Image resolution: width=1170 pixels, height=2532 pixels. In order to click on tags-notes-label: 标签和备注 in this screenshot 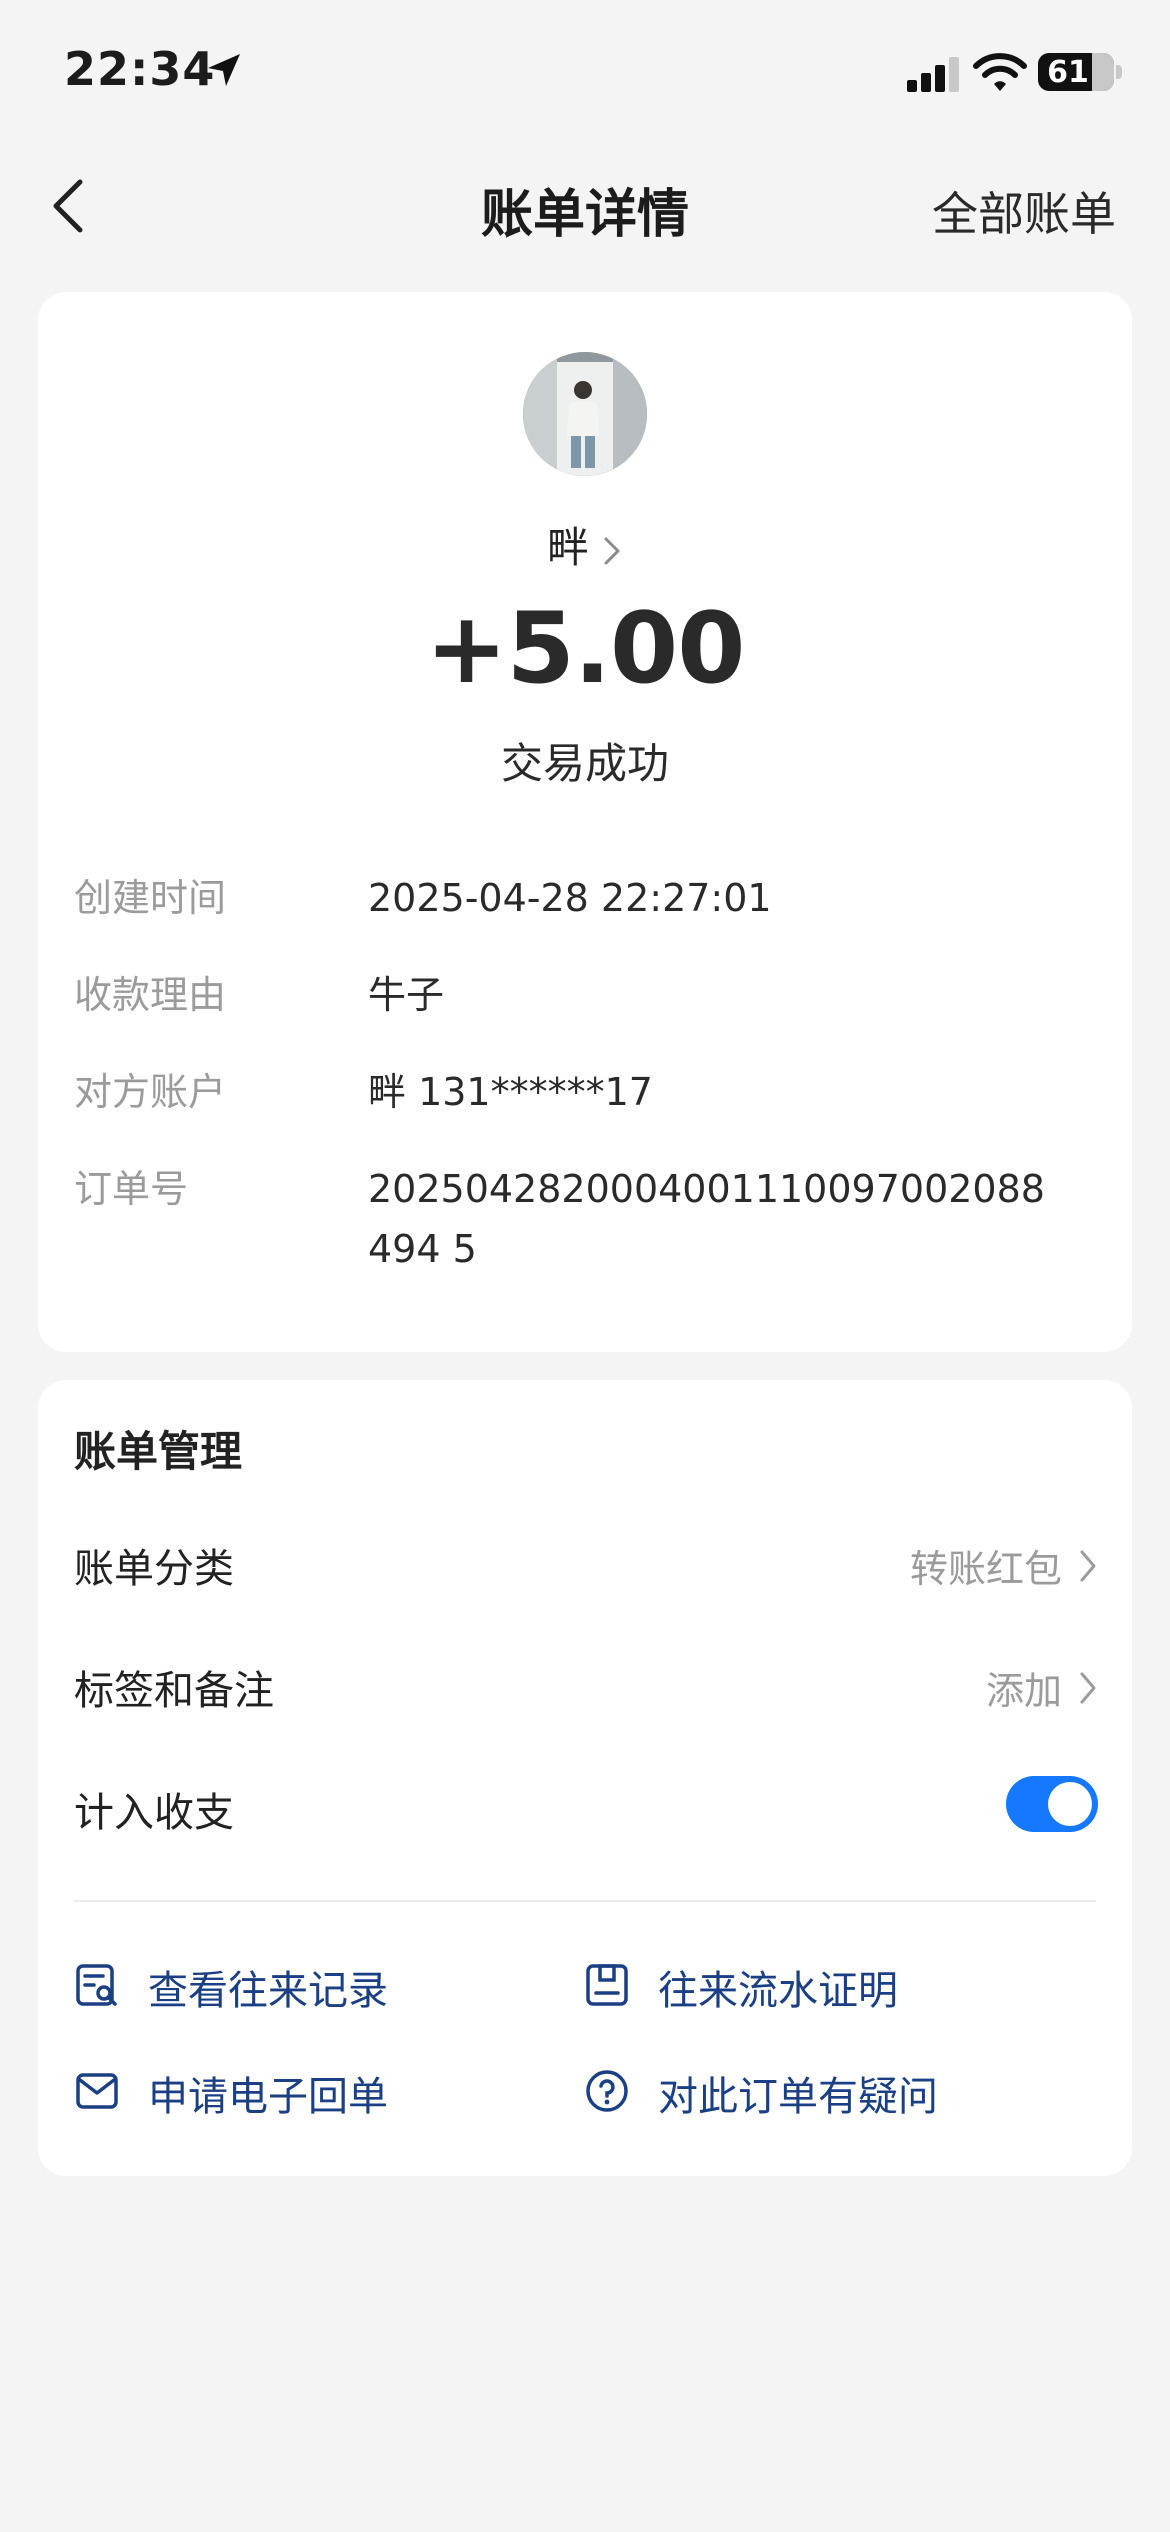, I will do `click(174, 1691)`.